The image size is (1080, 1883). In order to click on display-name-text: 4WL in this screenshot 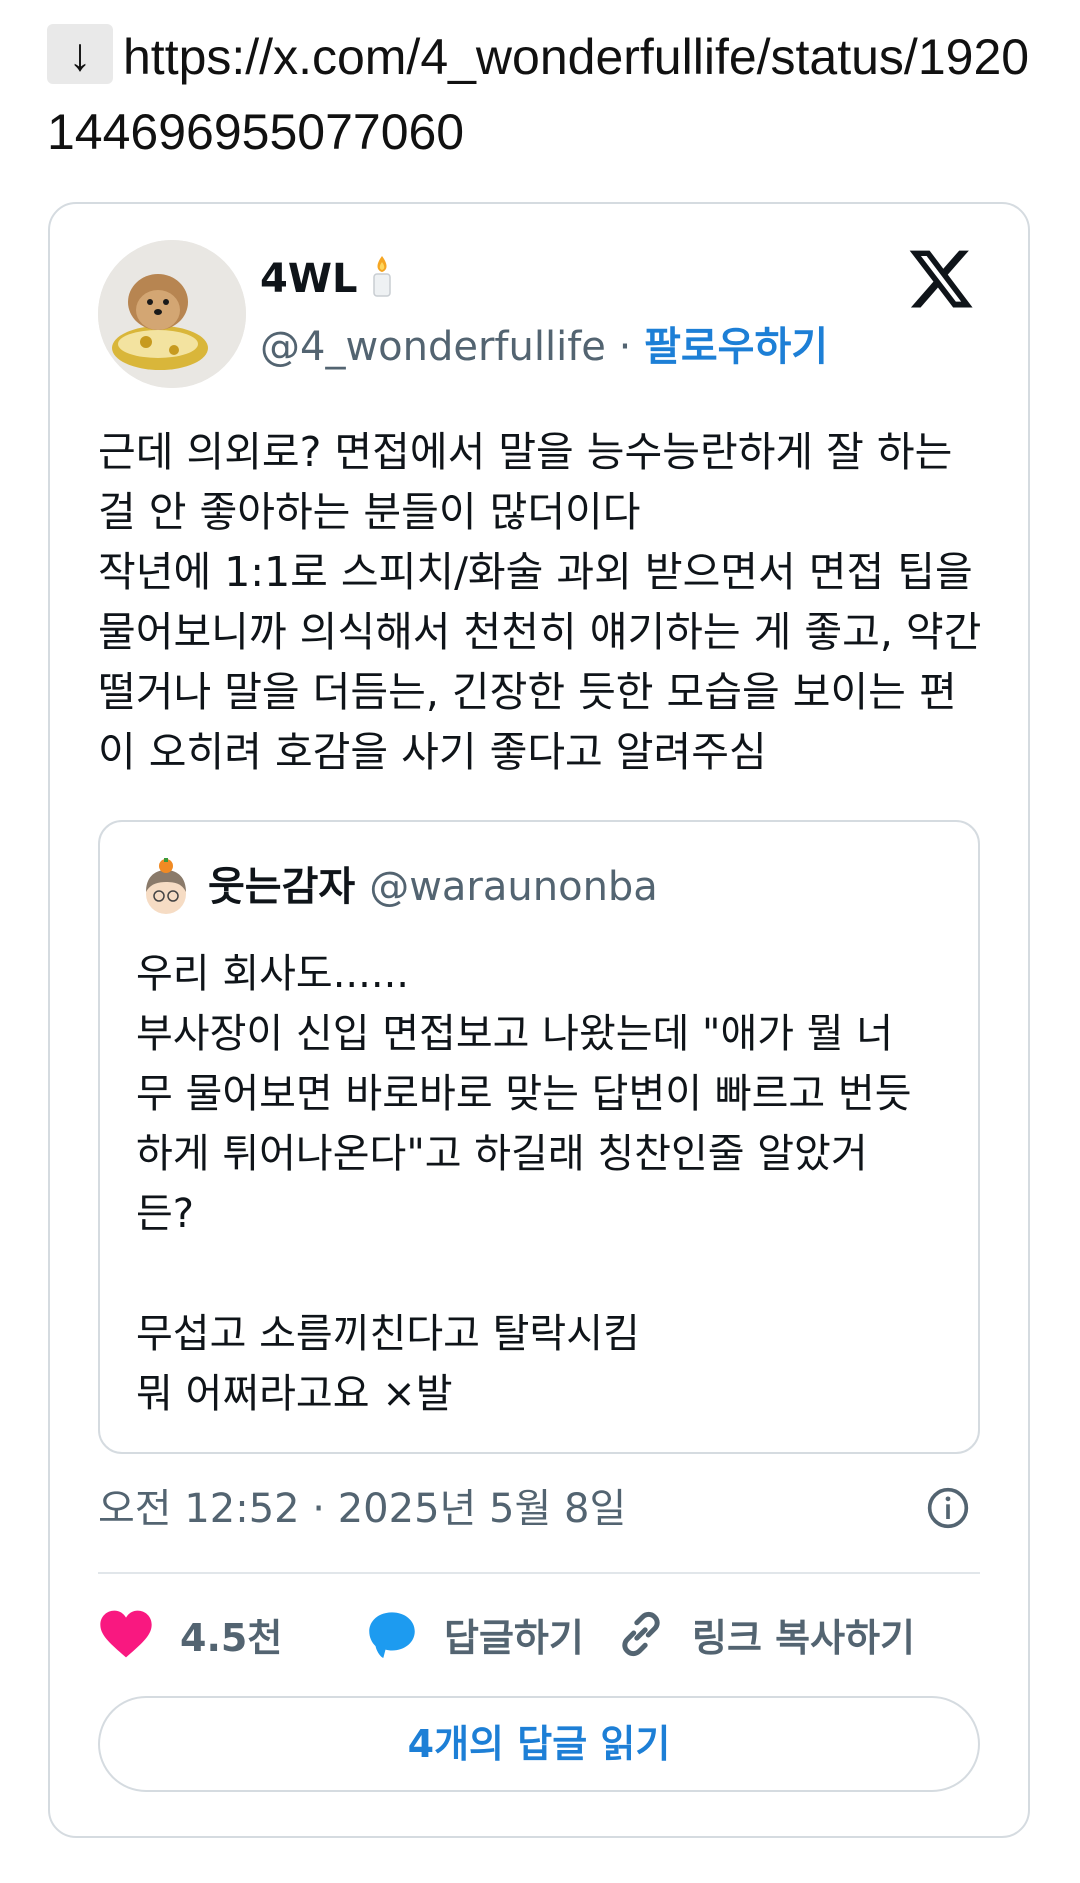, I will do `click(308, 279)`.